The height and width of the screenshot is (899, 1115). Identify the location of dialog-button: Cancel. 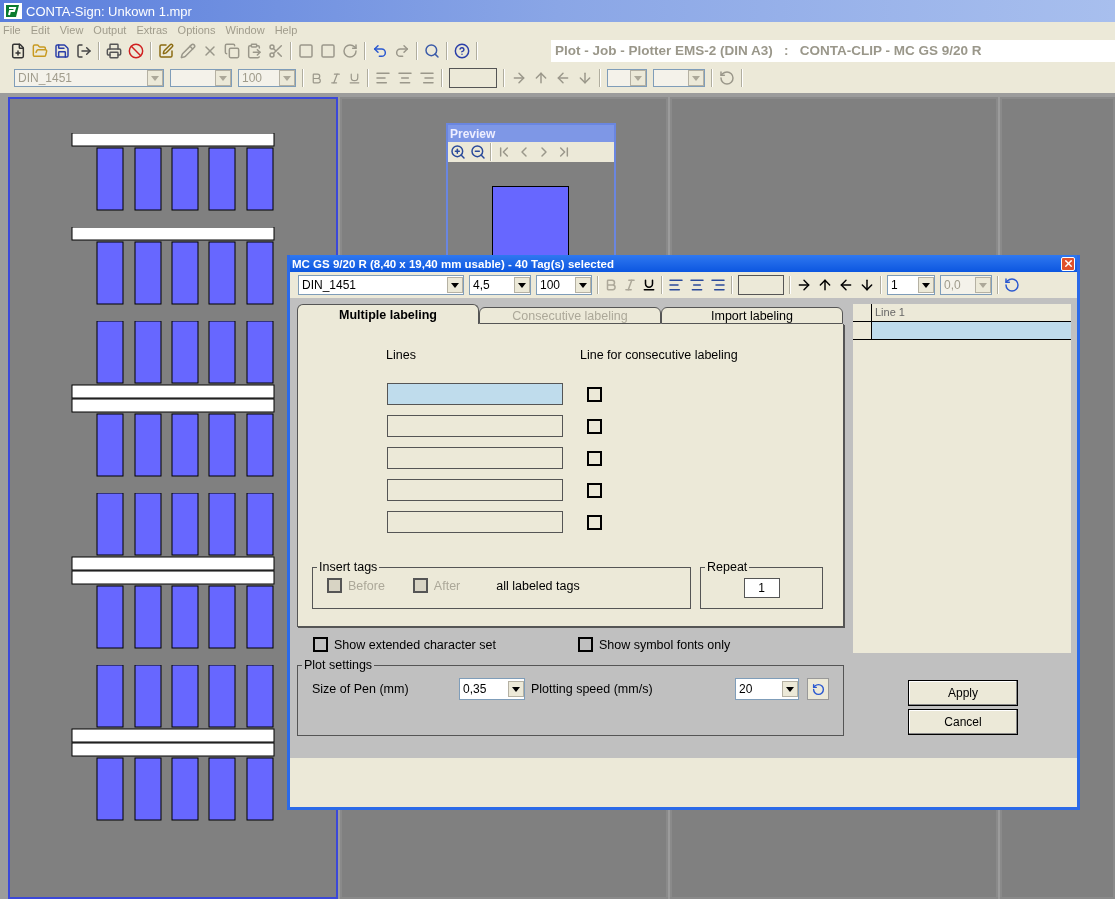
(963, 722).